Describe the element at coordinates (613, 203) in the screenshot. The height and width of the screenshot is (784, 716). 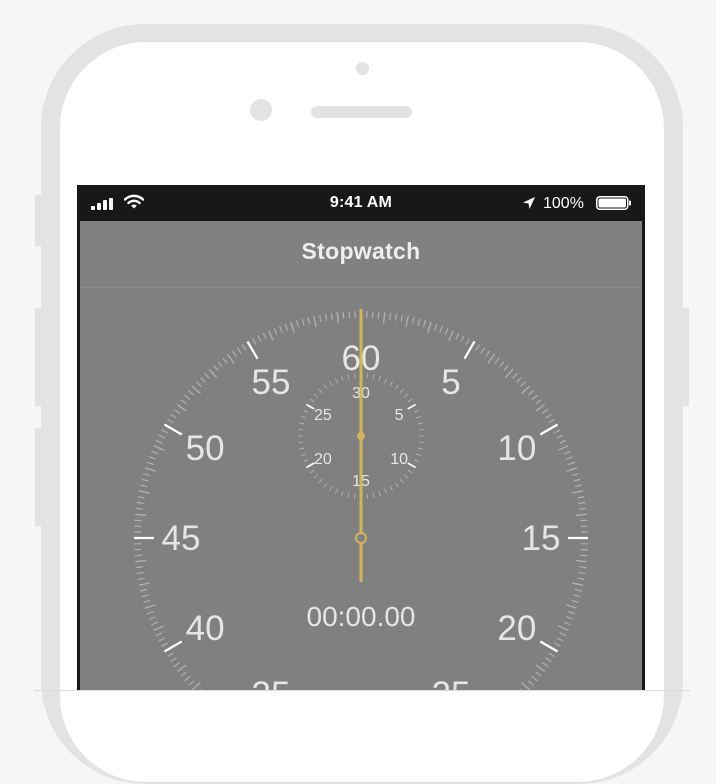
I see `battery-level-fill` at that location.